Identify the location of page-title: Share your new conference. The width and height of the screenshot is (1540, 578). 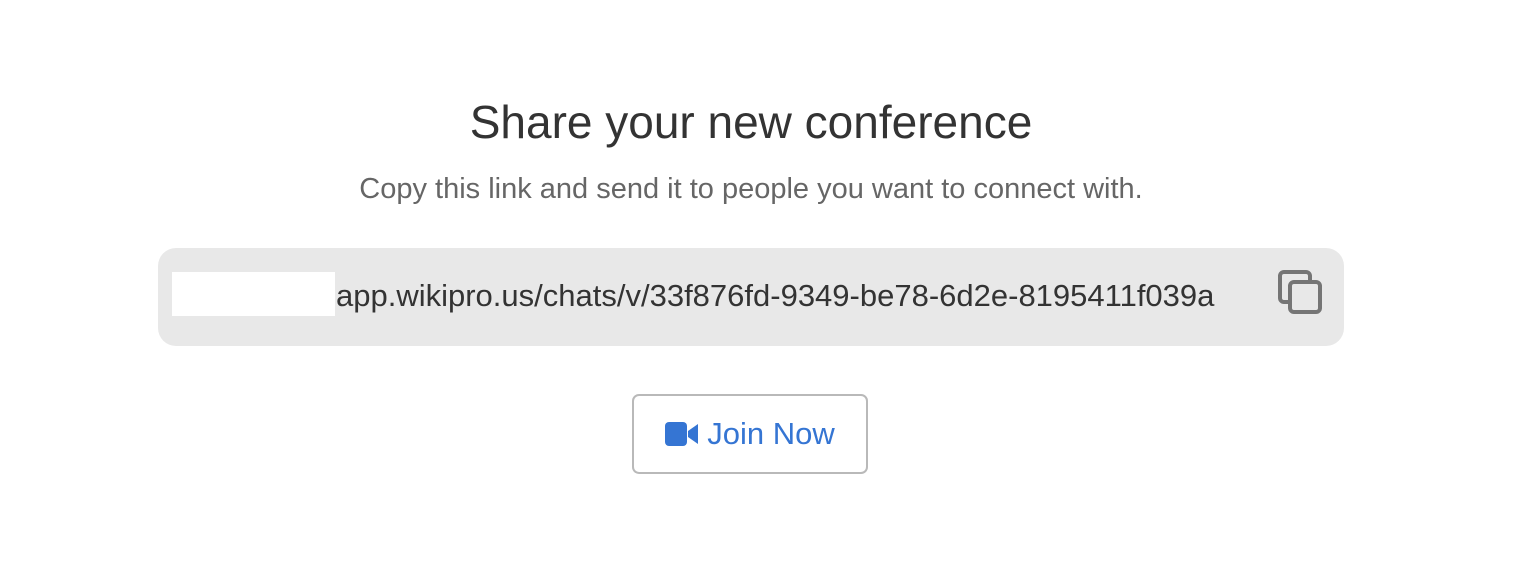
(751, 122).